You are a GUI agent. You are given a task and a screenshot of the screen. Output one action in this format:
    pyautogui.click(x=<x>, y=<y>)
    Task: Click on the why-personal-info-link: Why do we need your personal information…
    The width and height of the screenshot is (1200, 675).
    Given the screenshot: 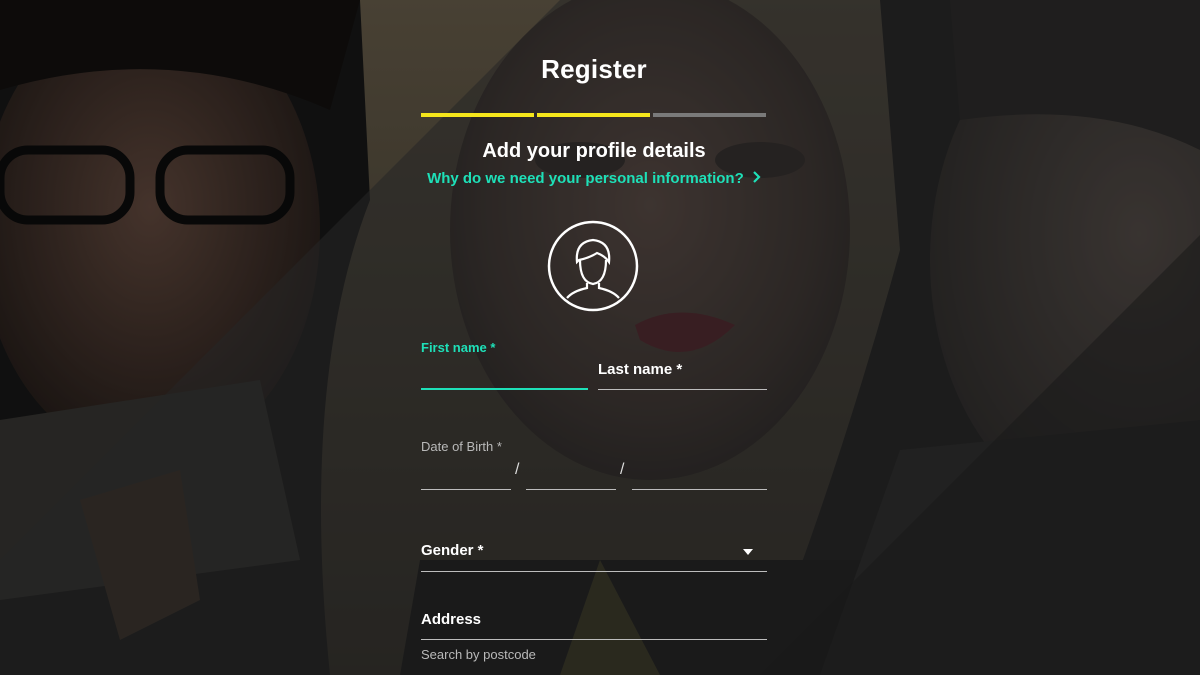 What is the action you would take?
    pyautogui.click(x=594, y=178)
    